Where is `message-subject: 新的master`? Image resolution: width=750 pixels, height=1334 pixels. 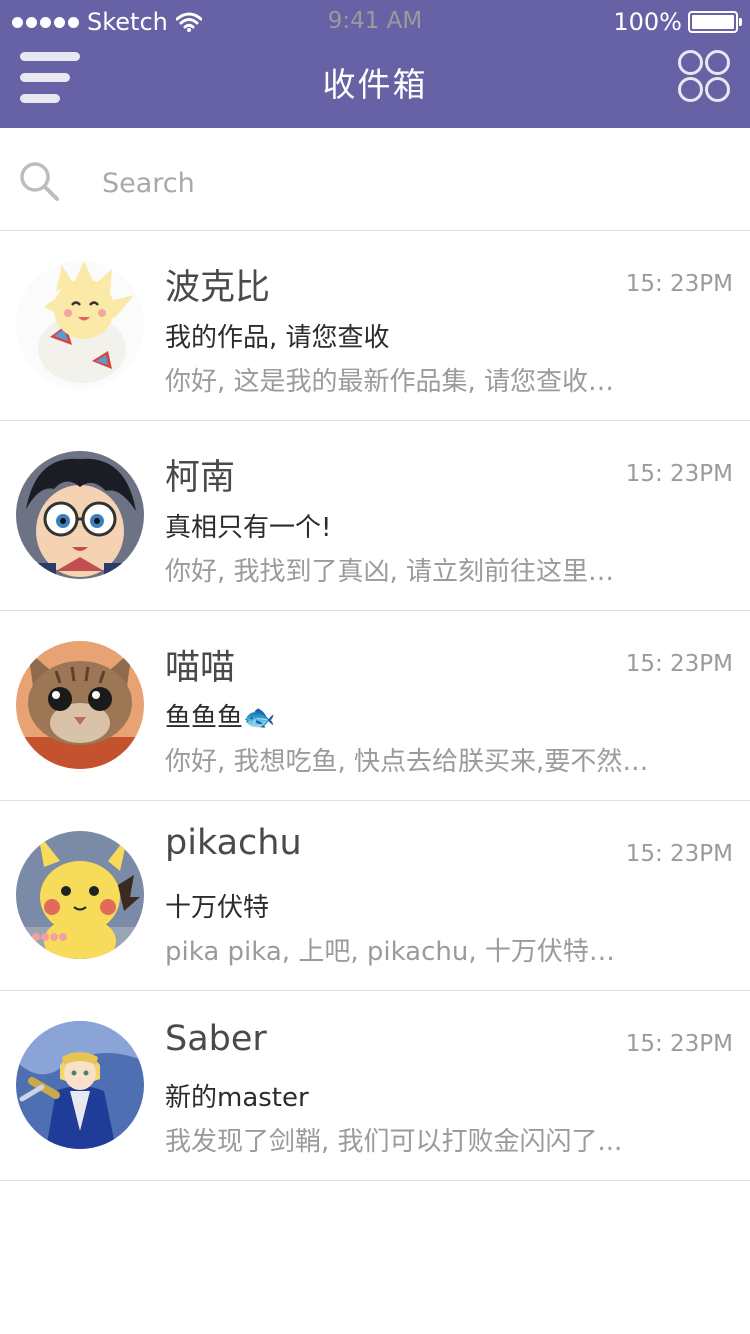 message-subject: 新的master is located at coordinates (237, 1098).